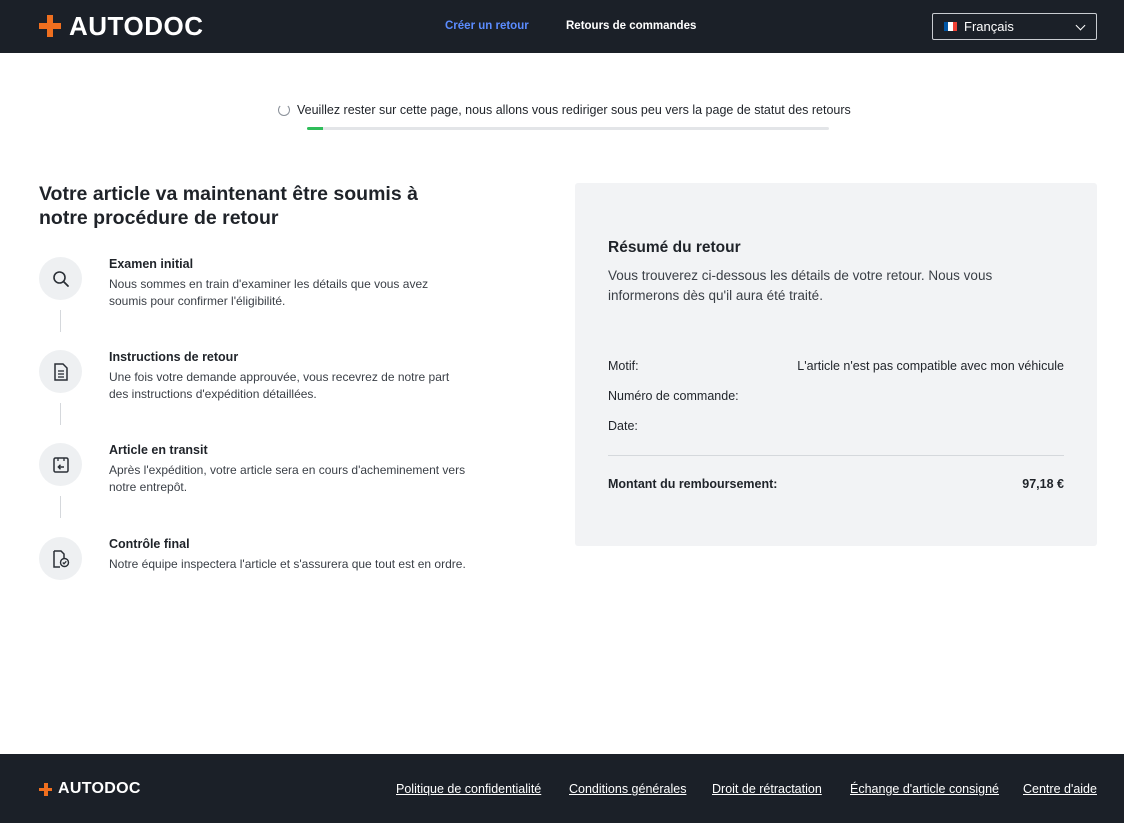 This screenshot has width=1124, height=823. What do you see at coordinates (631, 26) in the screenshot?
I see `nav-order-returns: Retours de commandes` at bounding box center [631, 26].